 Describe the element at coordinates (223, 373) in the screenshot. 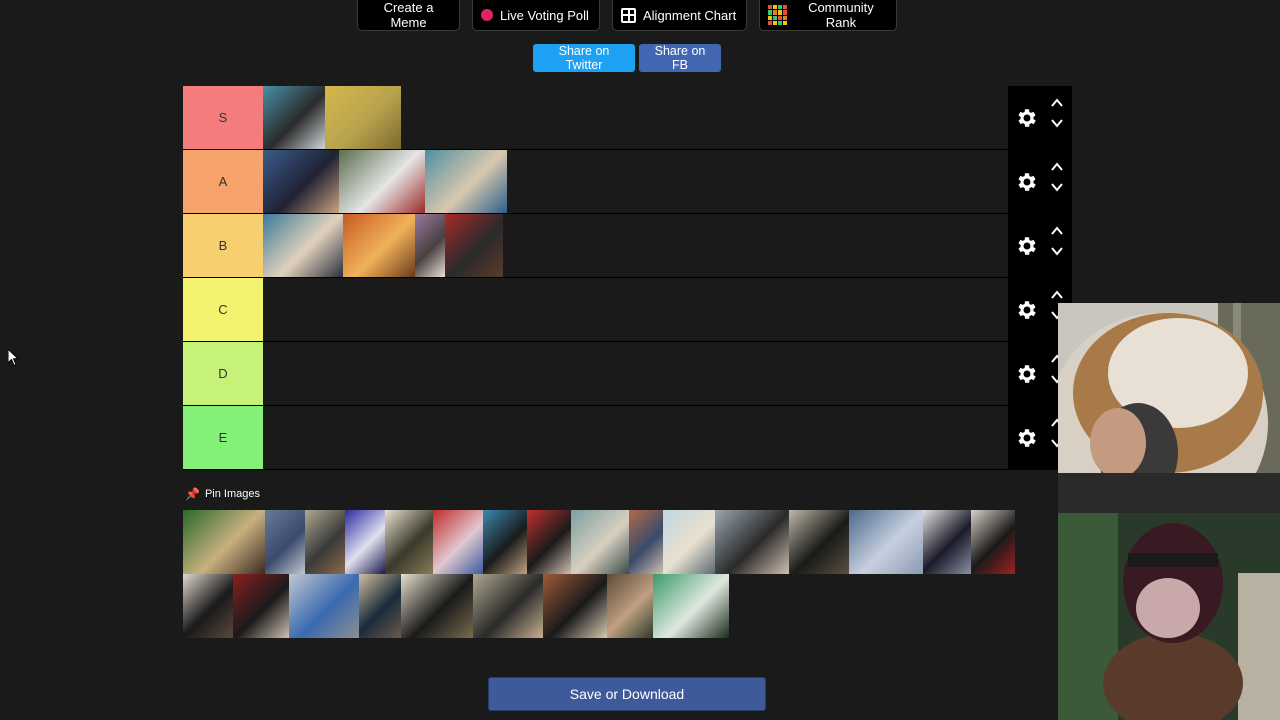

I see `tier-label: D` at that location.